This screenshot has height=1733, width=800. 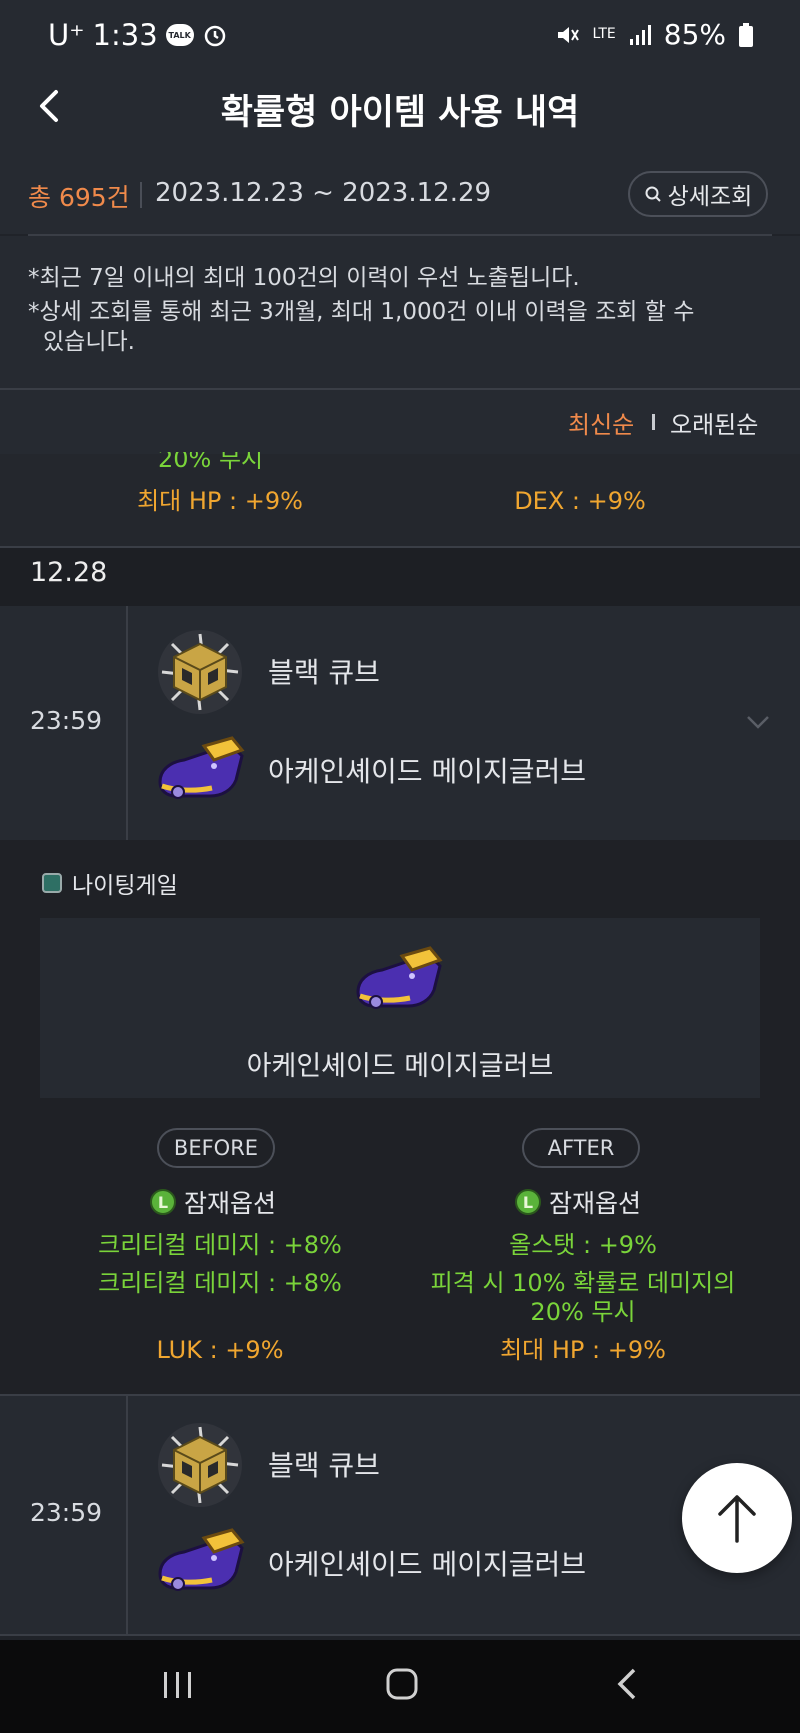 What do you see at coordinates (569, 34) in the screenshot?
I see `mute-icon` at bounding box center [569, 34].